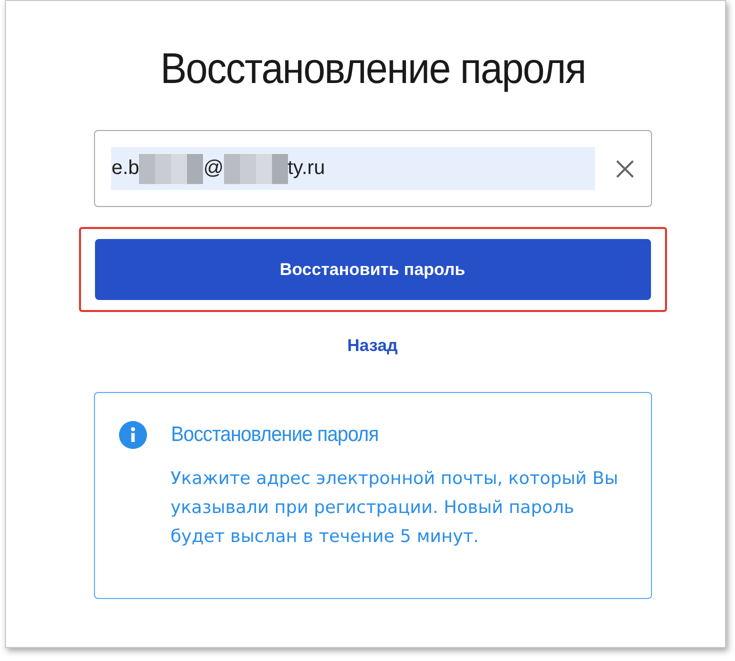 The height and width of the screenshot is (661, 735). What do you see at coordinates (274, 435) in the screenshot?
I see `info-title: Восстановление пароля` at bounding box center [274, 435].